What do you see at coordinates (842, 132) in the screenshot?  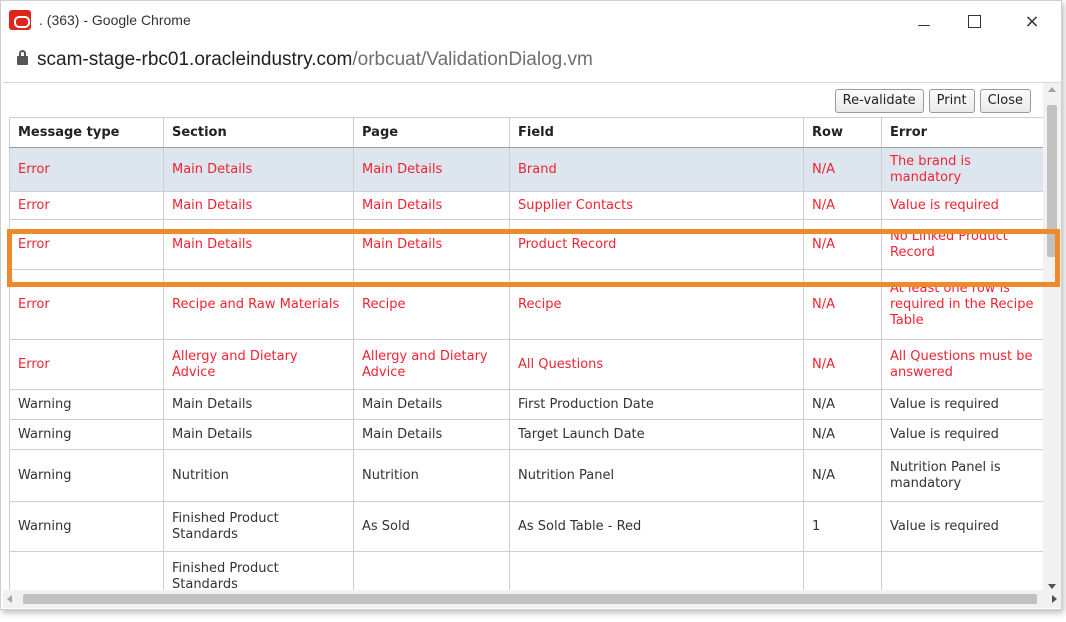 I see `column-header-row: Row` at bounding box center [842, 132].